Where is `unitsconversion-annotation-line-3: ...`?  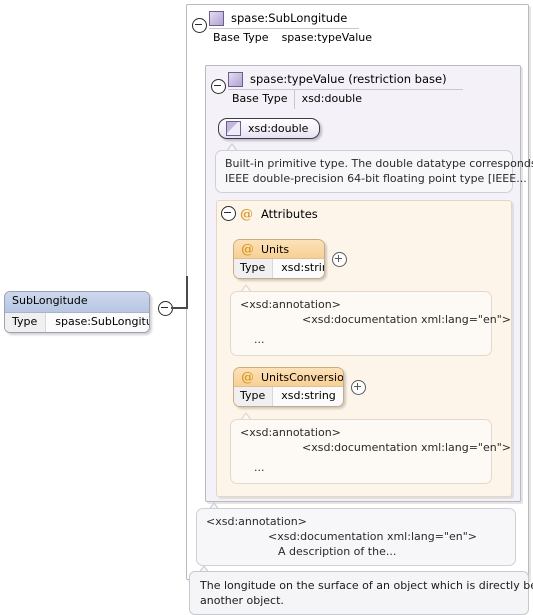
unitsconversion-annotation-line-3: ... is located at coordinates (259, 467).